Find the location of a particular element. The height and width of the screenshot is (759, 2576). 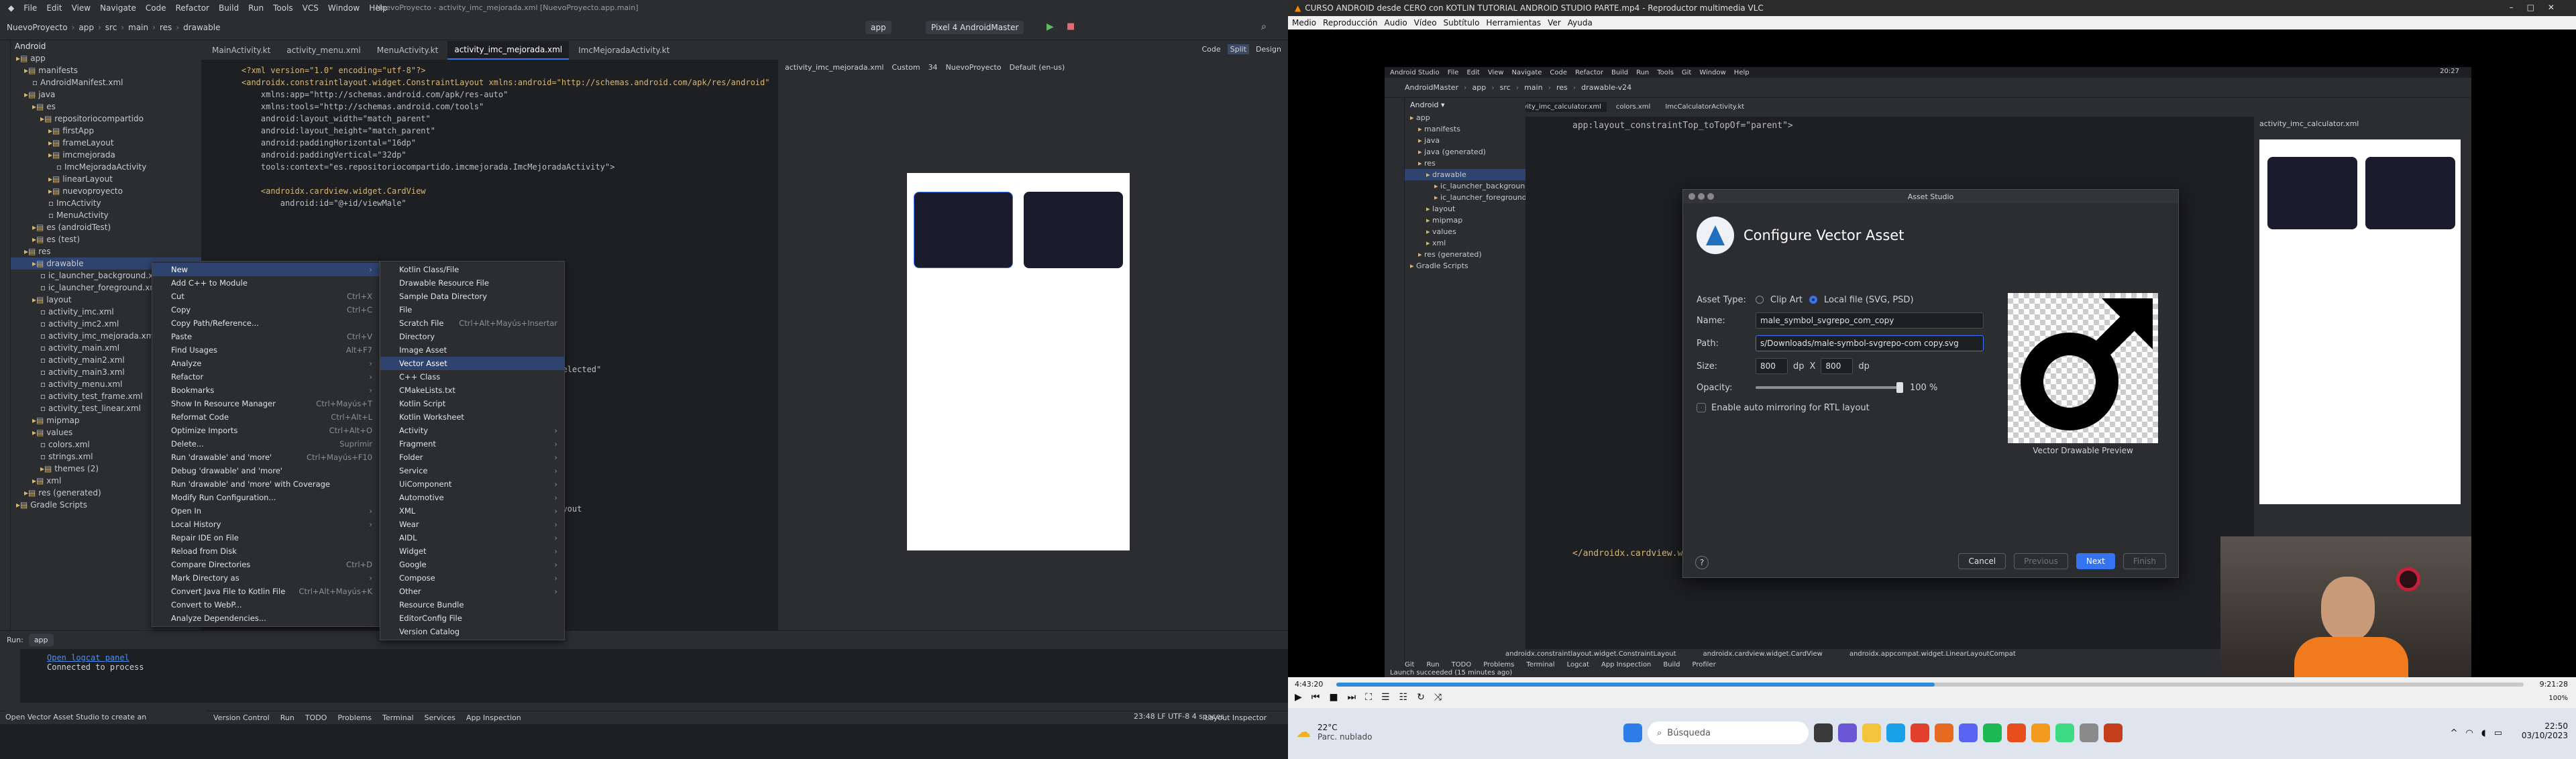

vlc-menu-herramientas: Herramientas is located at coordinates (1513, 22).